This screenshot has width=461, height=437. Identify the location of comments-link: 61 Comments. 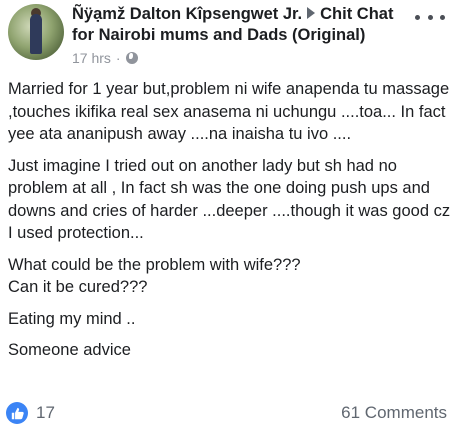
(394, 413).